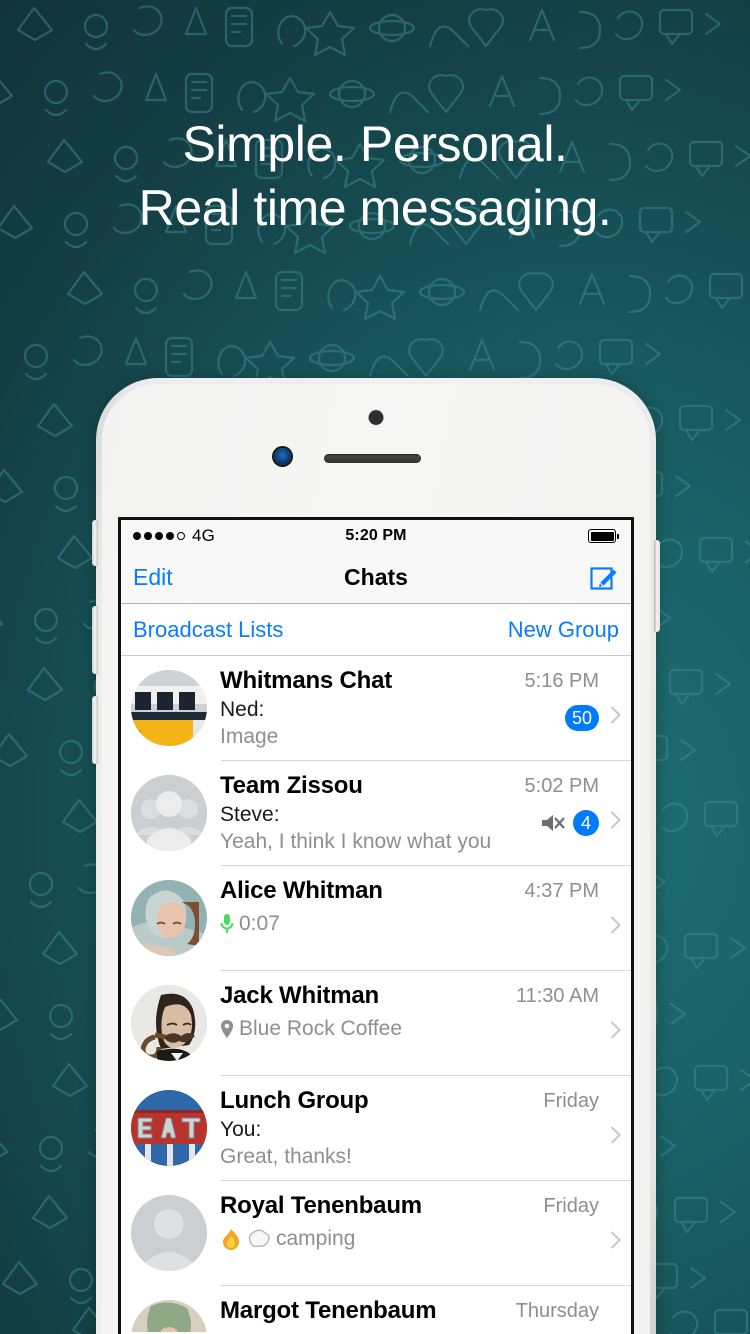 The image size is (750, 1334). What do you see at coordinates (355, 907) in the screenshot?
I see `chat-text-block: Alice Whitman 0:07` at bounding box center [355, 907].